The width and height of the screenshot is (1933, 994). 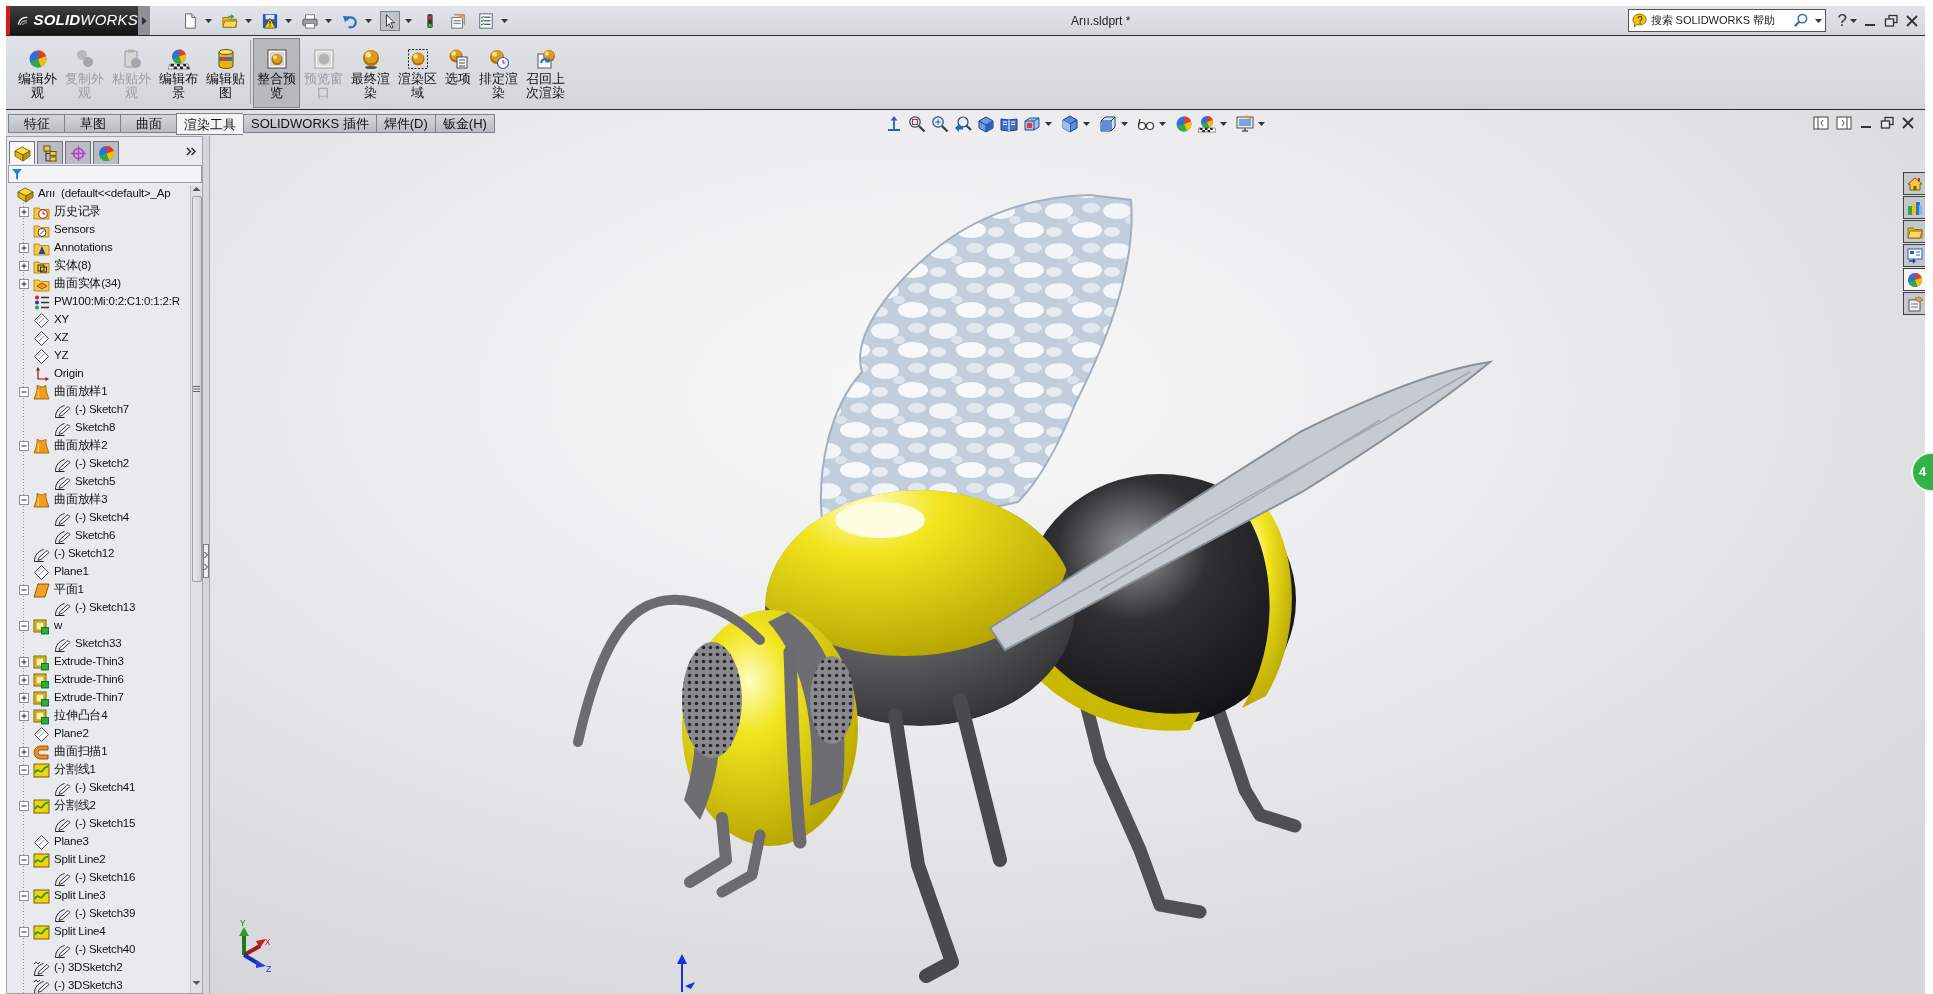 I want to click on scroll-down-icon, so click(x=196, y=983).